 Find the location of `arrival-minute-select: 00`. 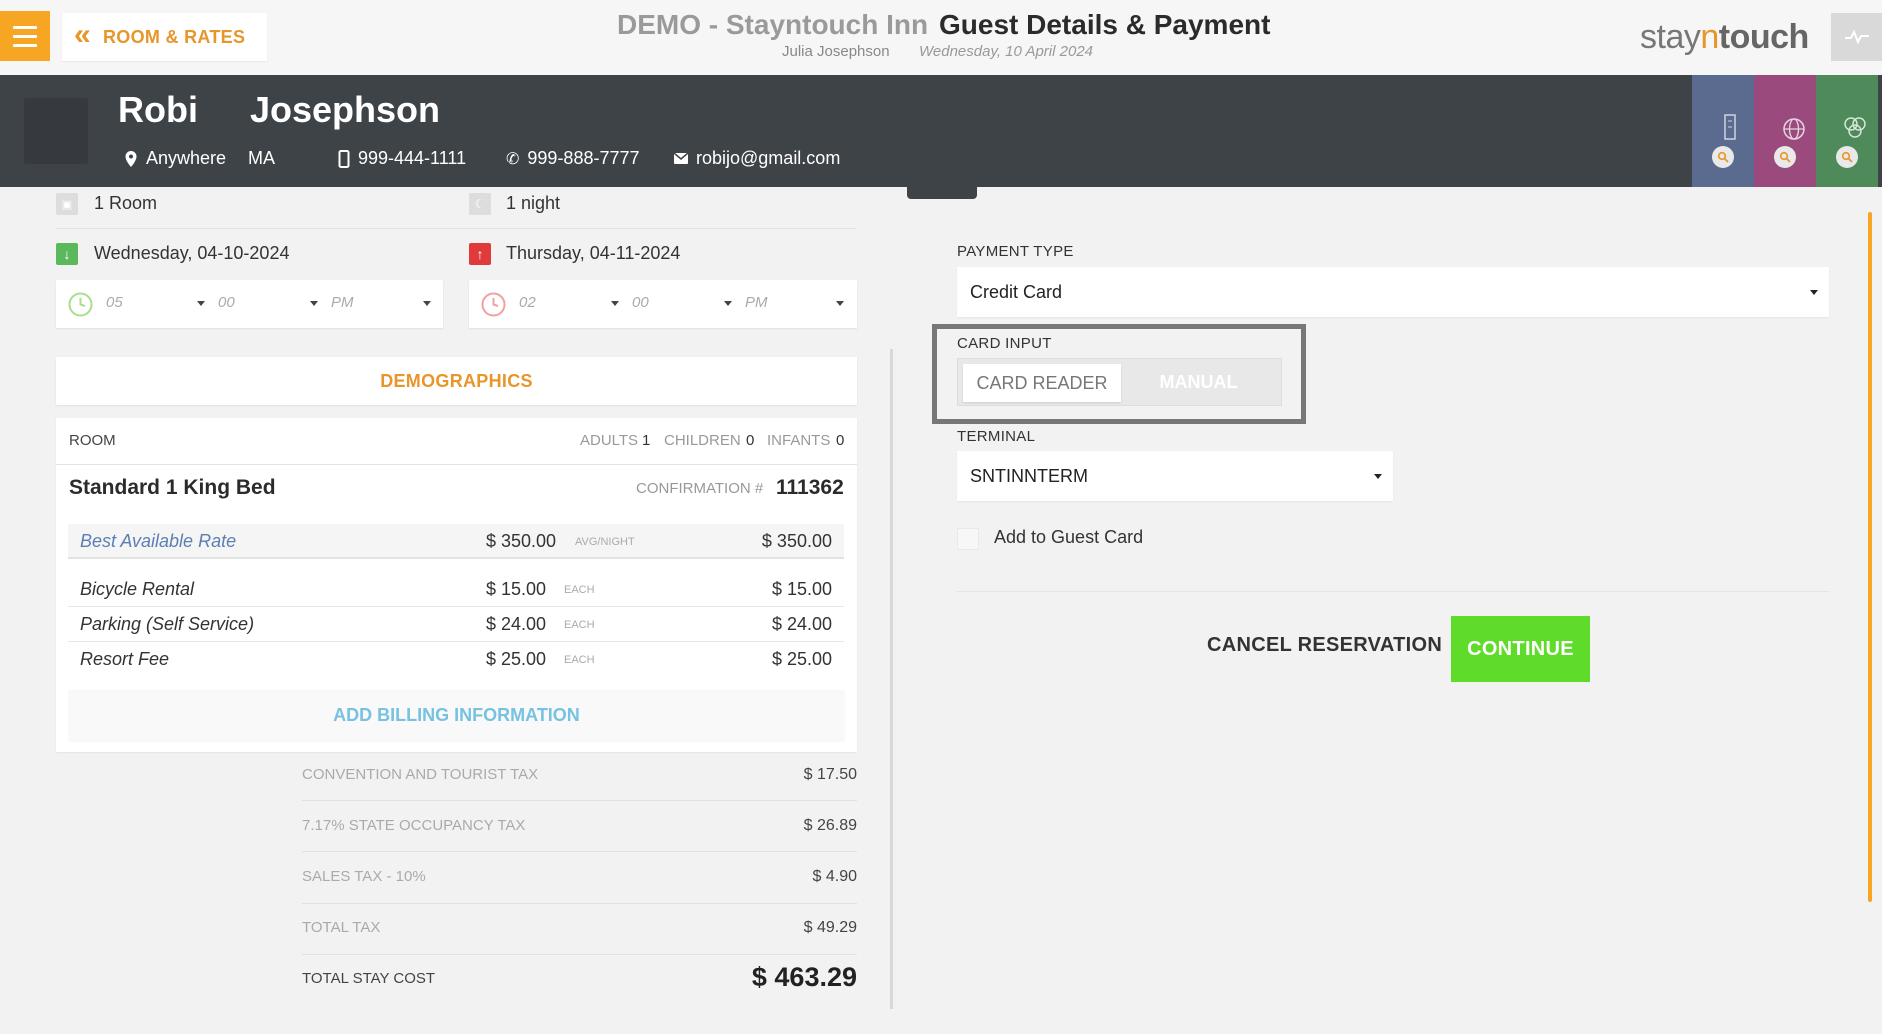

arrival-minute-select: 00 is located at coordinates (226, 302).